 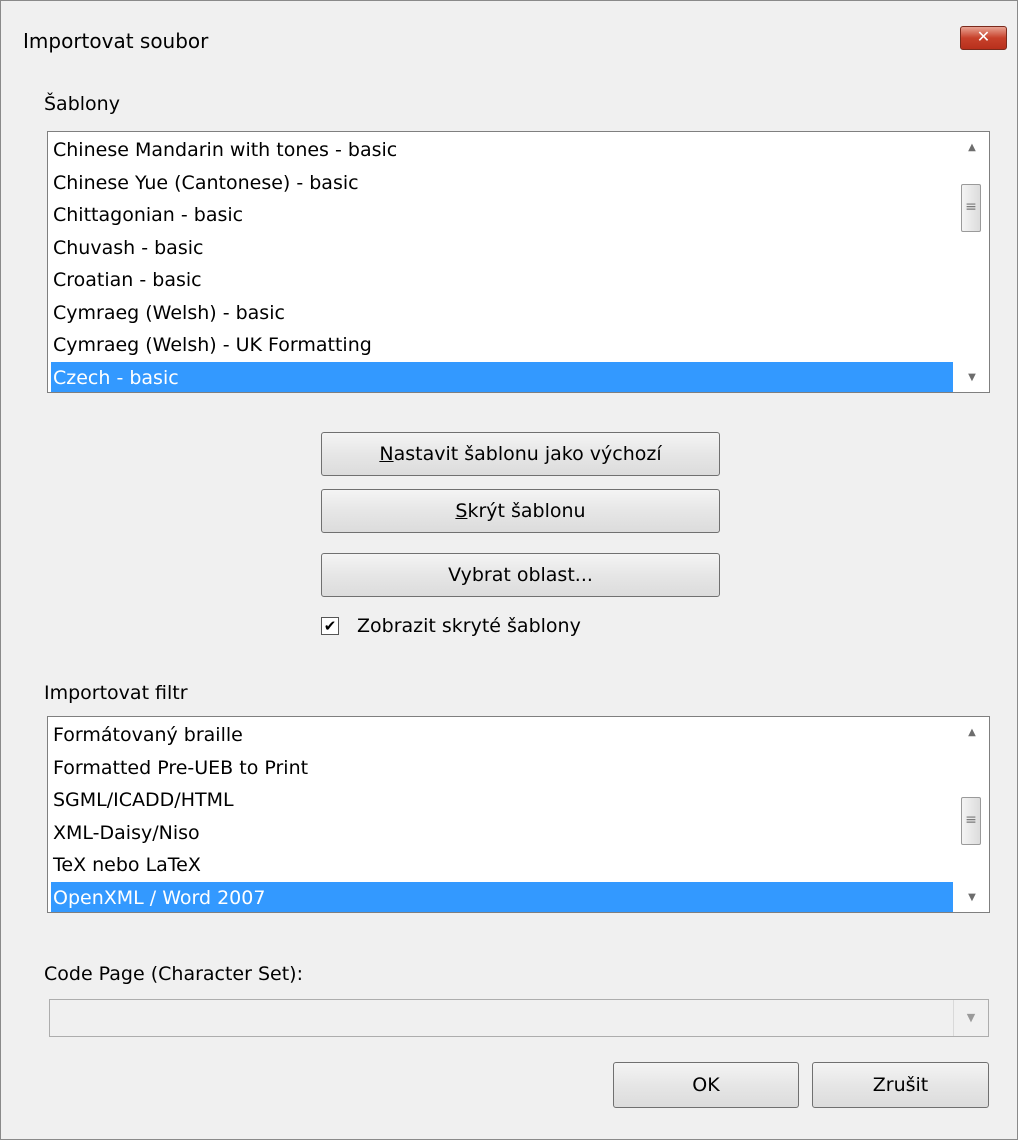 What do you see at coordinates (461, 511) in the screenshot?
I see `accel-key: S` at bounding box center [461, 511].